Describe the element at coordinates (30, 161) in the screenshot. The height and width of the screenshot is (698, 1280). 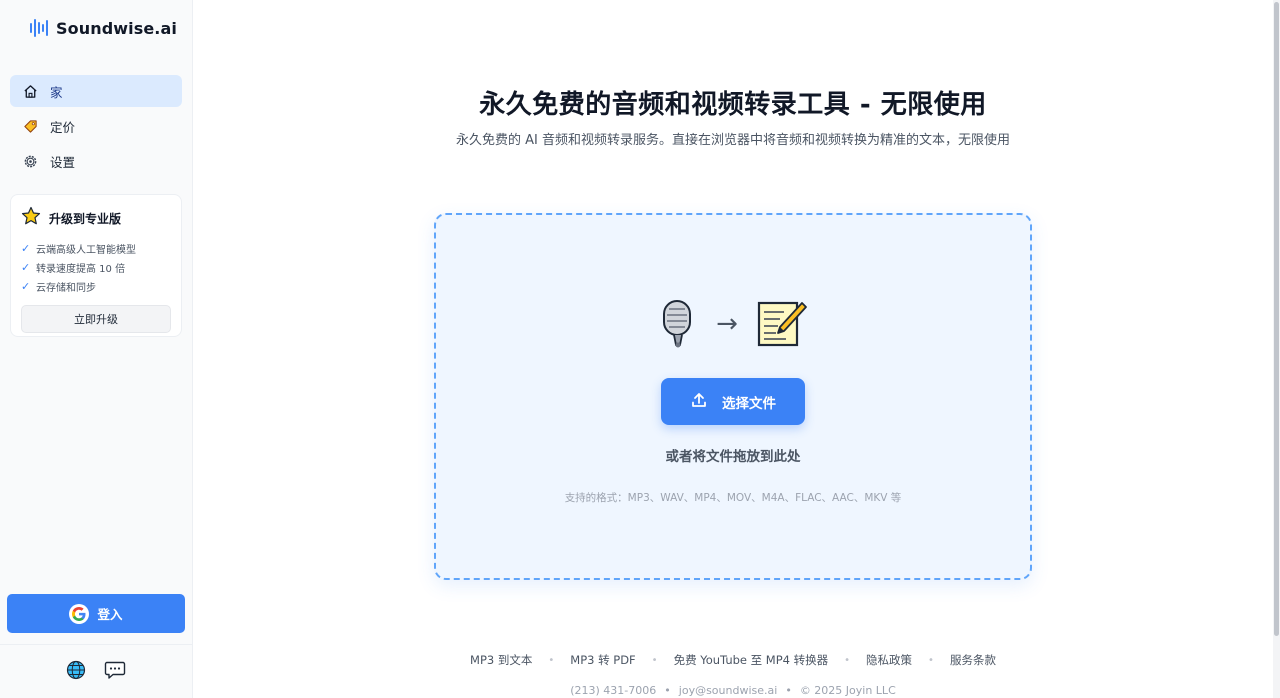
I see `gear-icon` at that location.